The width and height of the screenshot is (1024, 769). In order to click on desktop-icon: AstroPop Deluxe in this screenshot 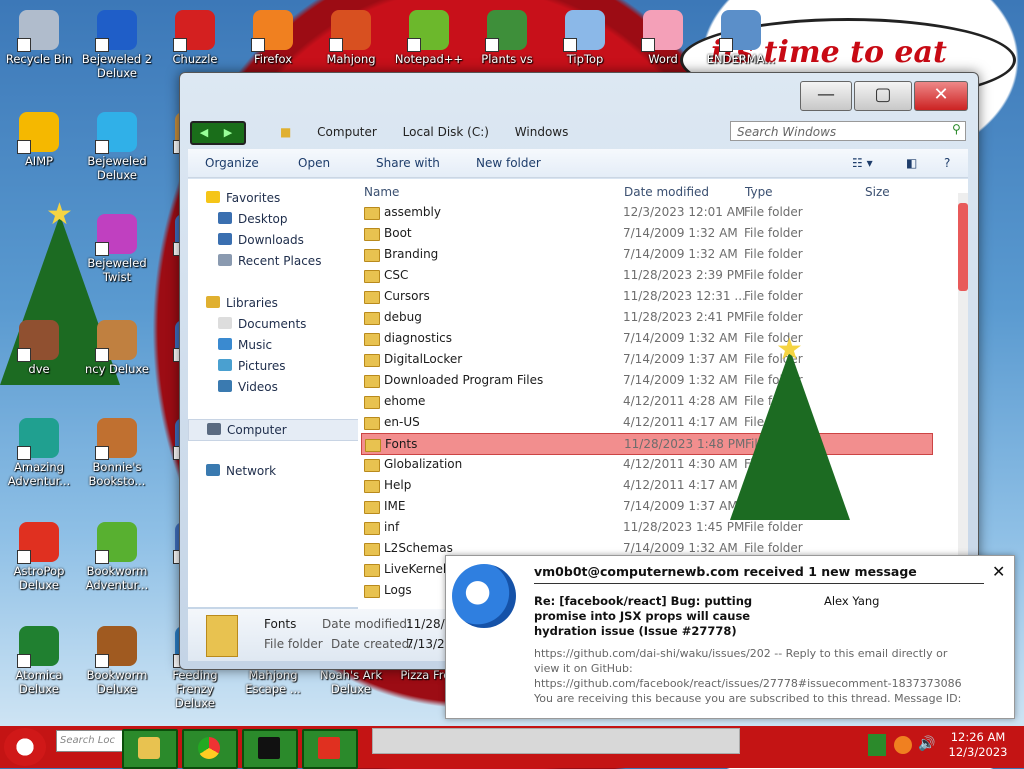, I will do `click(39, 557)`.